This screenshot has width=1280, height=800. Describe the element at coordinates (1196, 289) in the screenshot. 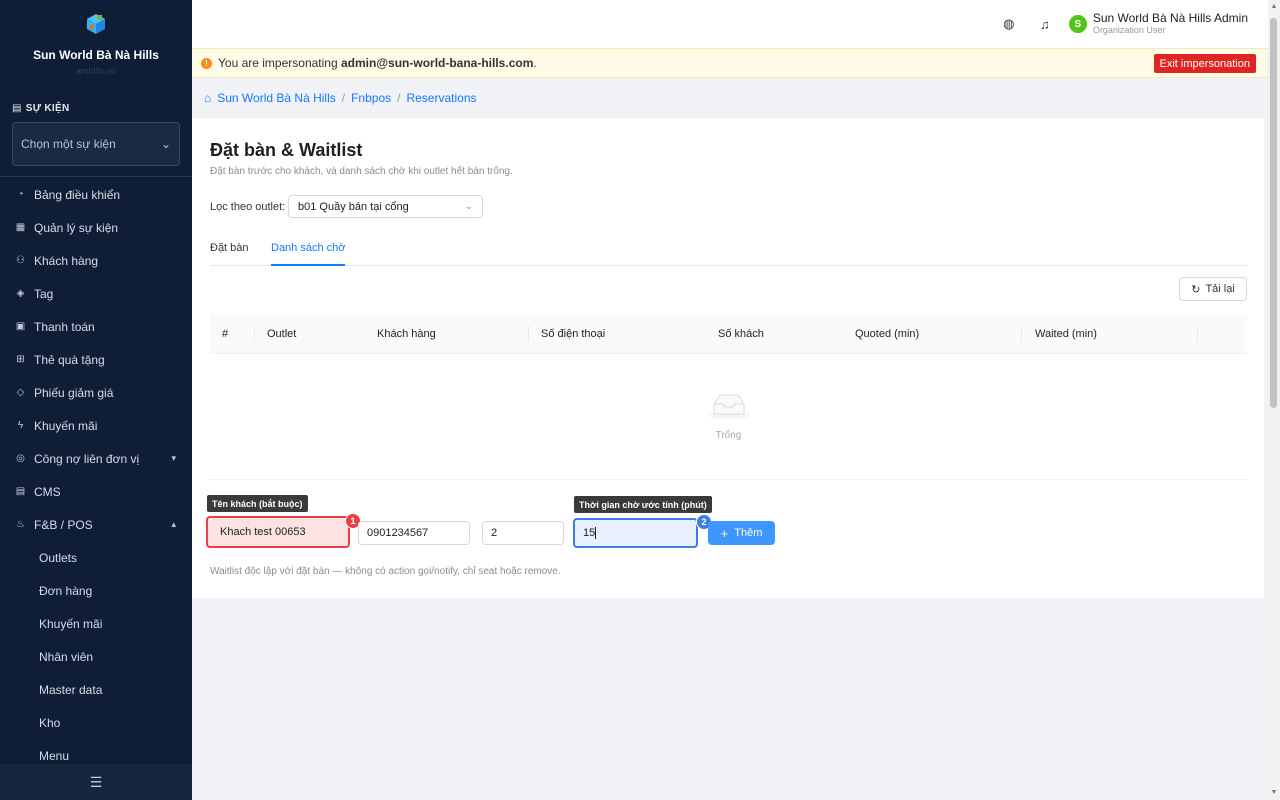

I see `reload-icon: ↻` at that location.